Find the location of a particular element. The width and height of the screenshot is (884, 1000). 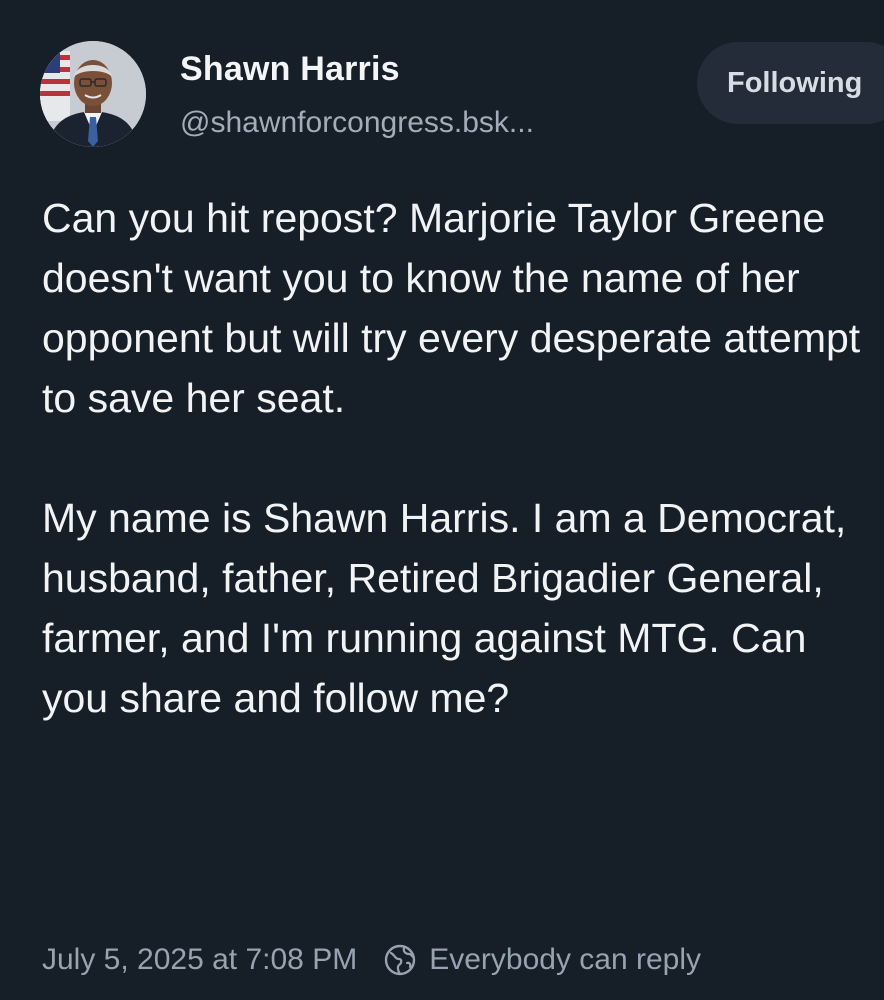

reply-setting: Everybody can reply is located at coordinates (542, 960).